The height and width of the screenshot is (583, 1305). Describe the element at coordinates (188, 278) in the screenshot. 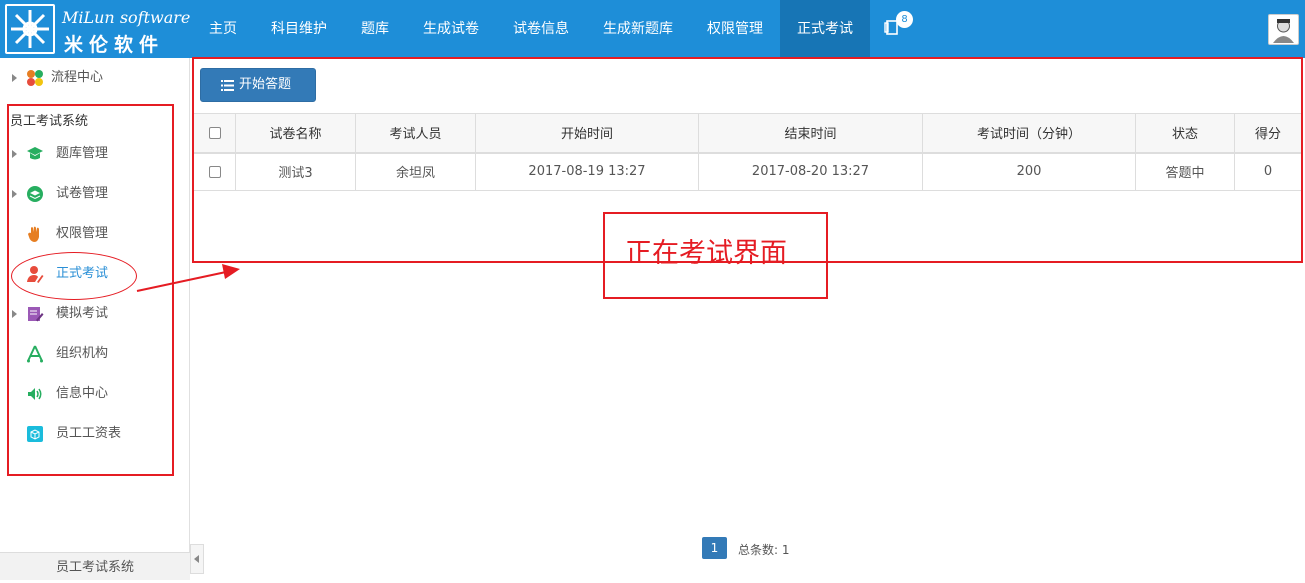

I see `annotation-arrow` at that location.